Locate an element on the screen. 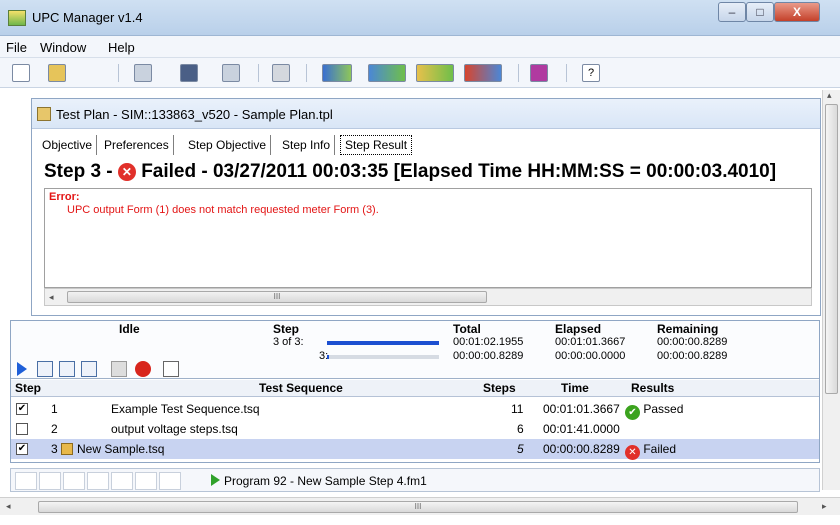 The image size is (840, 525). close-button: X is located at coordinates (797, 12).